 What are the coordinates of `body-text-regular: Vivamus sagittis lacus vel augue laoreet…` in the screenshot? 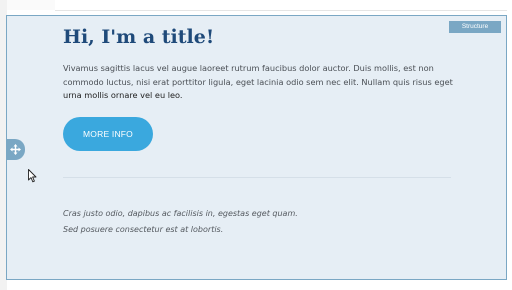 It's located at (258, 75).